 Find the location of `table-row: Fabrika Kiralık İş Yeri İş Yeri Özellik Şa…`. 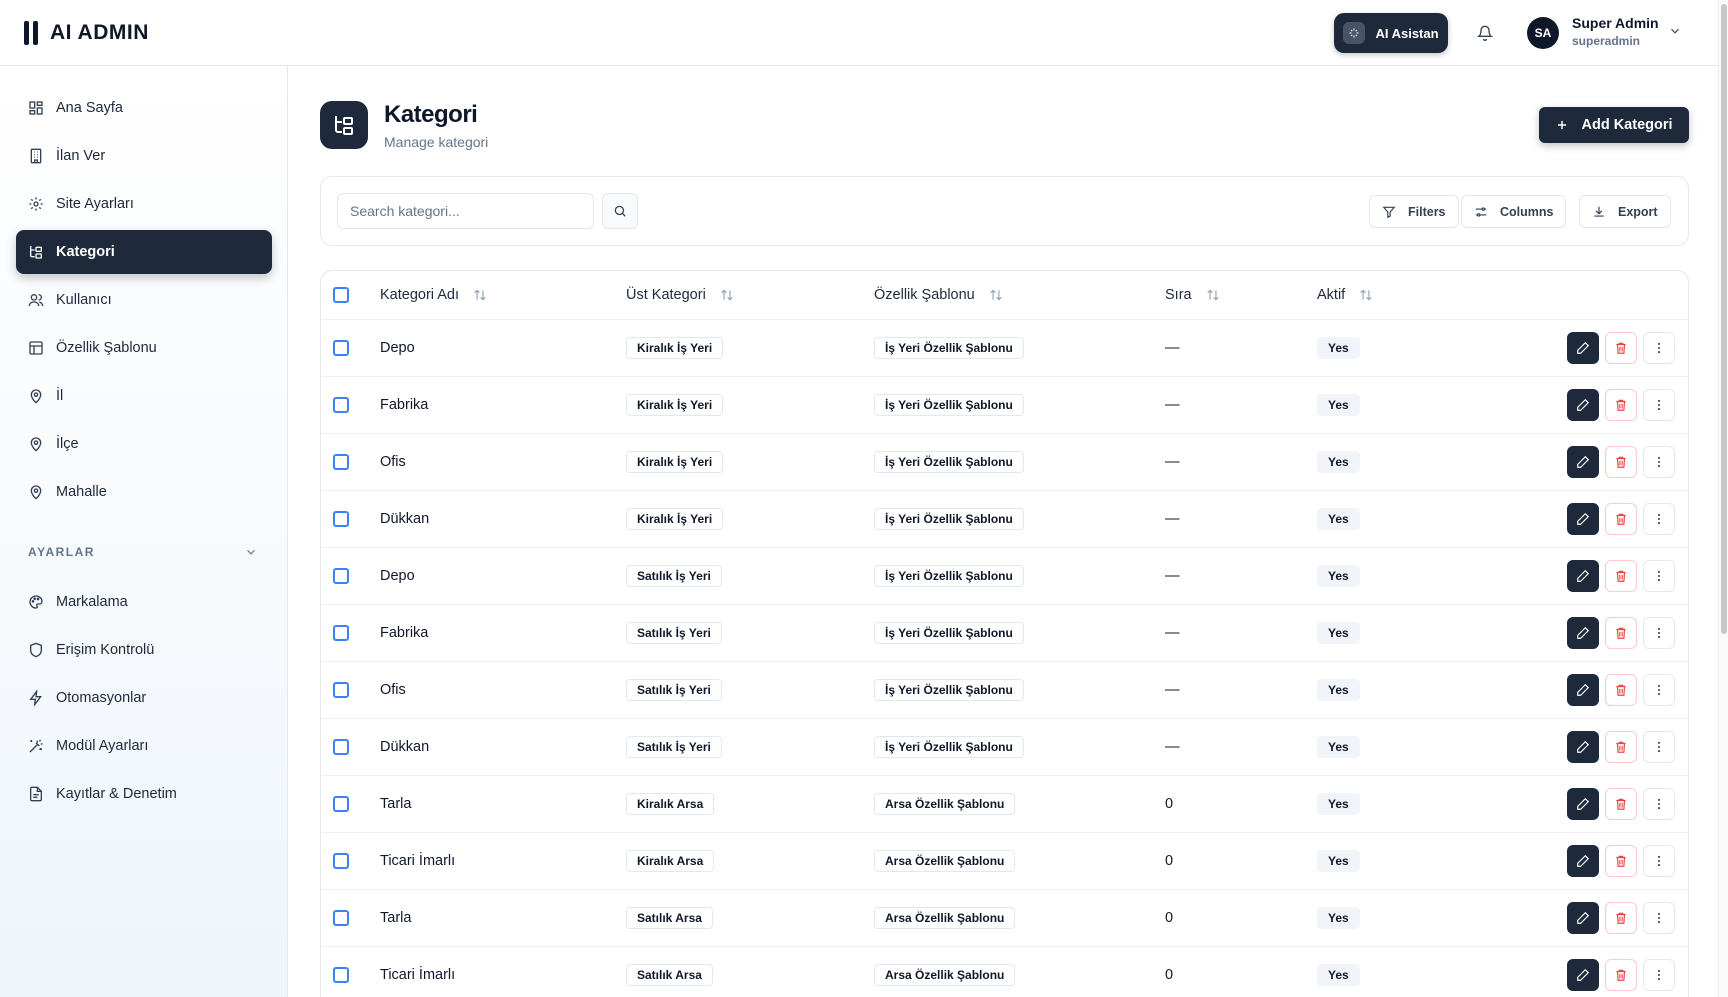

table-row: Fabrika Kiralık İş Yeri İş Yeri Özellik Şa… is located at coordinates (1004, 405).